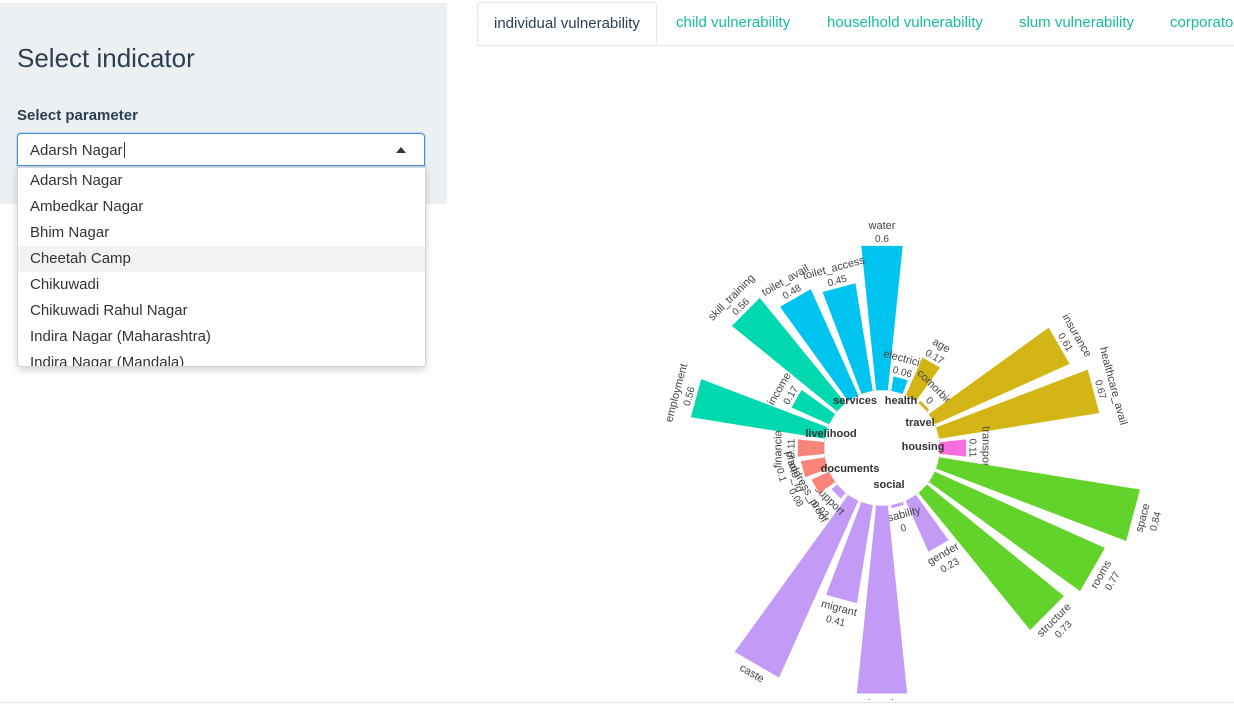 Image resolution: width=1234 pixels, height=707 pixels. I want to click on group-label-health: health, so click(901, 401).